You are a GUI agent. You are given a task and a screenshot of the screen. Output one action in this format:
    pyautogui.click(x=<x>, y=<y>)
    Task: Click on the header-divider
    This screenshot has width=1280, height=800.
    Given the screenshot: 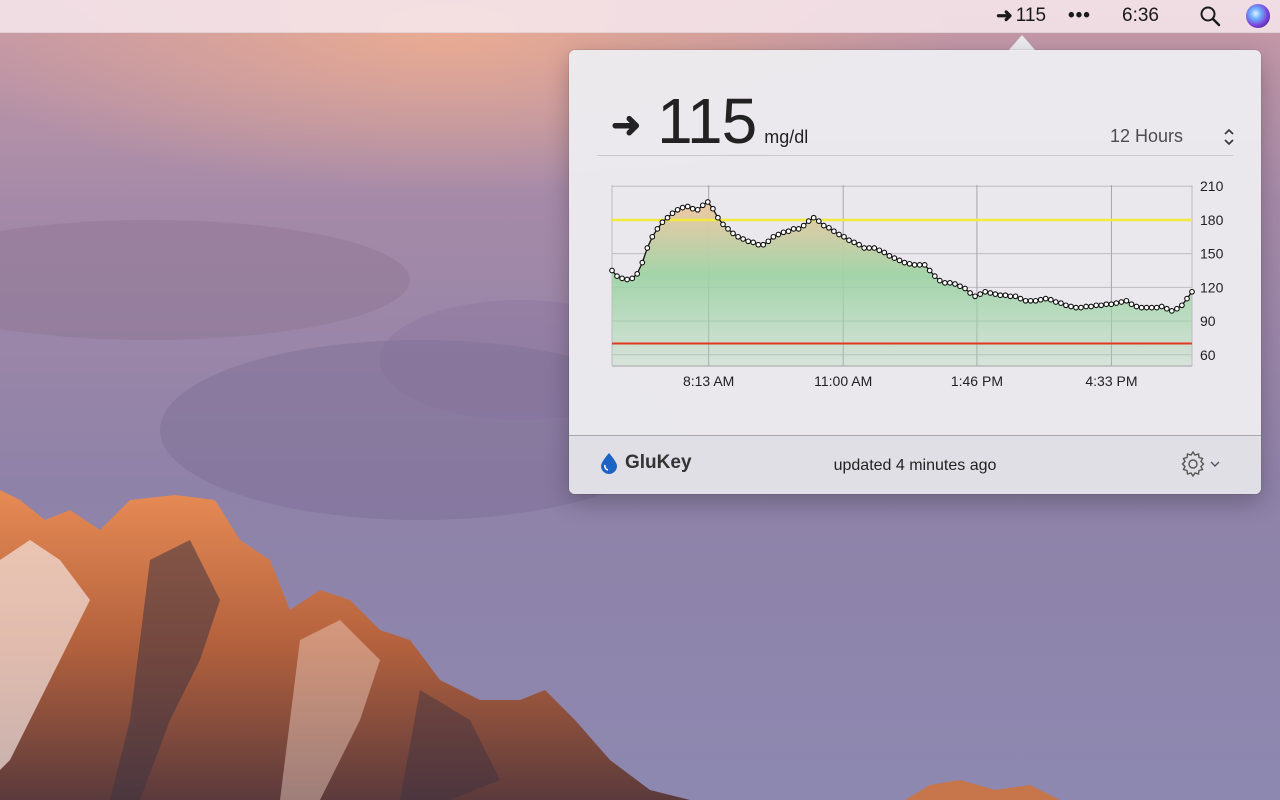 What is the action you would take?
    pyautogui.click(x=915, y=155)
    